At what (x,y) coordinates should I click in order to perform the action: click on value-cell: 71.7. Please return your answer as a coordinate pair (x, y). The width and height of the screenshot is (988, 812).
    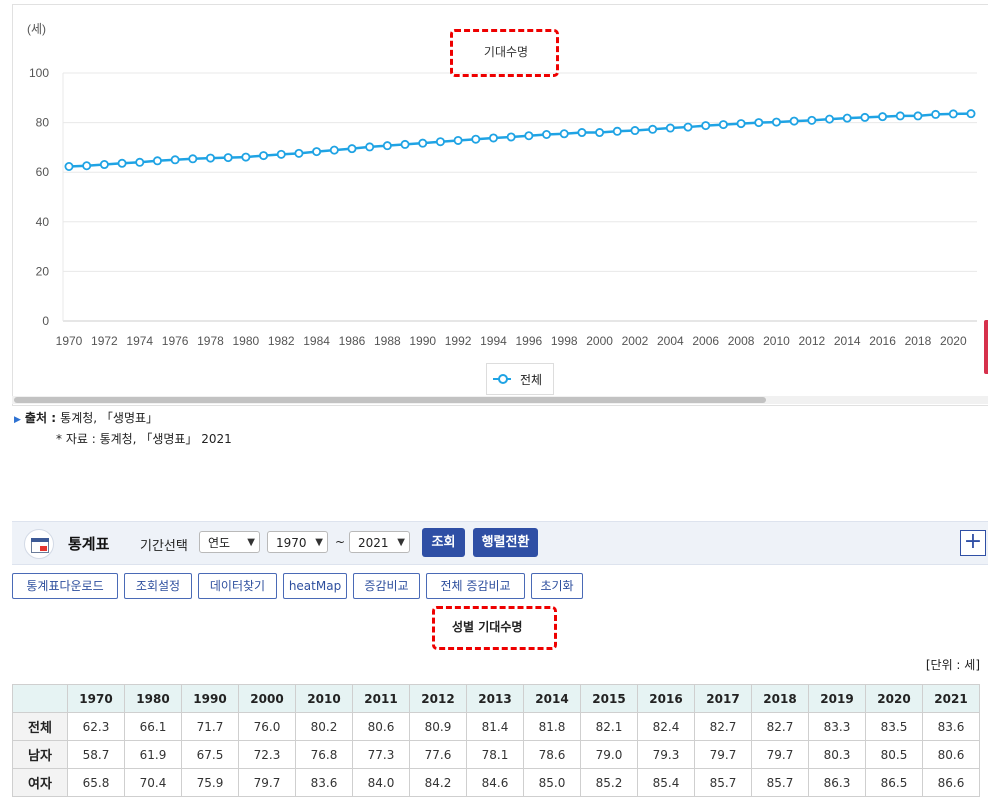
    Looking at the image, I should click on (210, 726).